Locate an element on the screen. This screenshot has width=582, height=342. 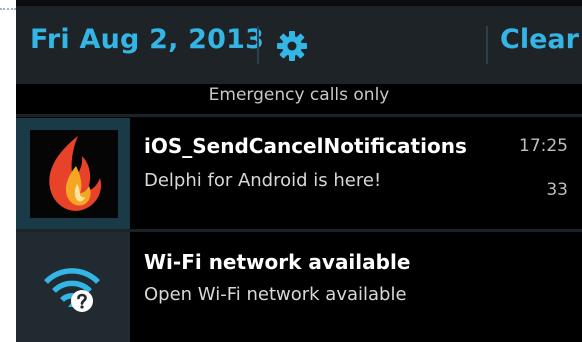
notification-text: Open Wi-Fi network available is located at coordinates (275, 294).